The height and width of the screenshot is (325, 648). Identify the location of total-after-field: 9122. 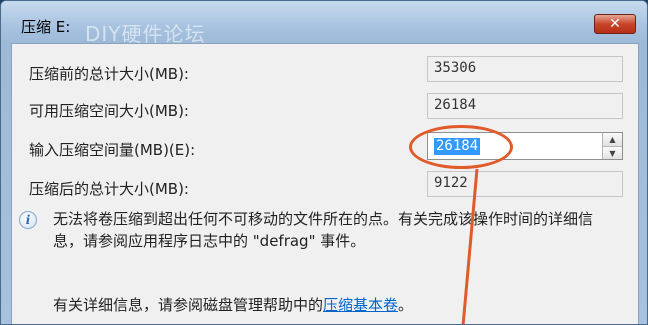
(525, 184).